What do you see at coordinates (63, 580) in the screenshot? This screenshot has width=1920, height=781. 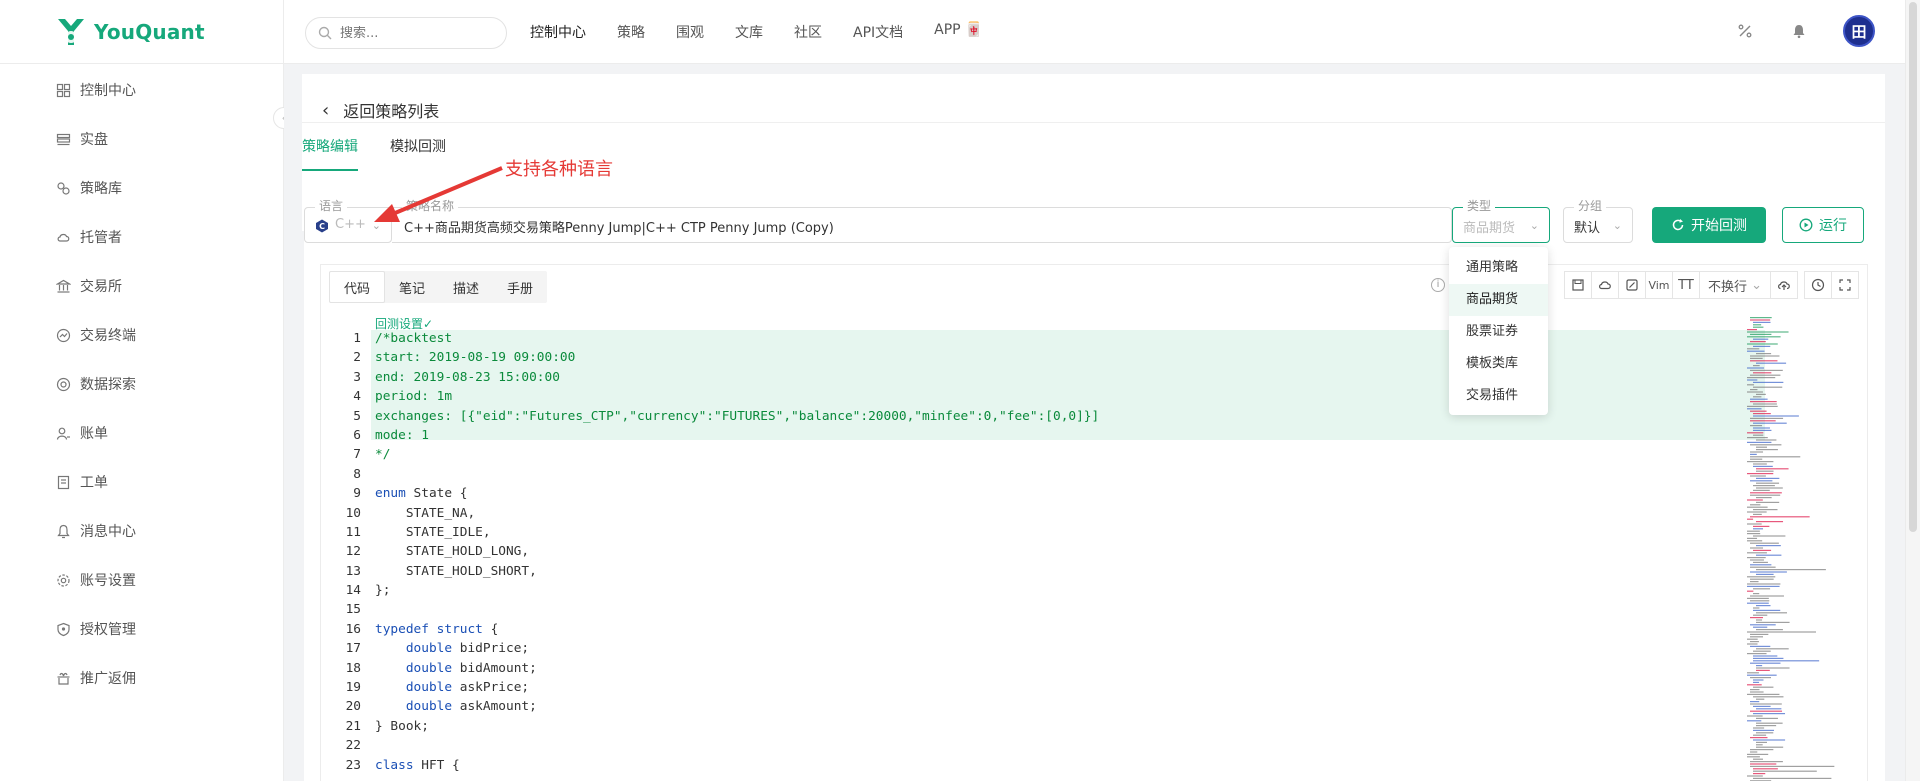 I see `gear-icon` at bounding box center [63, 580].